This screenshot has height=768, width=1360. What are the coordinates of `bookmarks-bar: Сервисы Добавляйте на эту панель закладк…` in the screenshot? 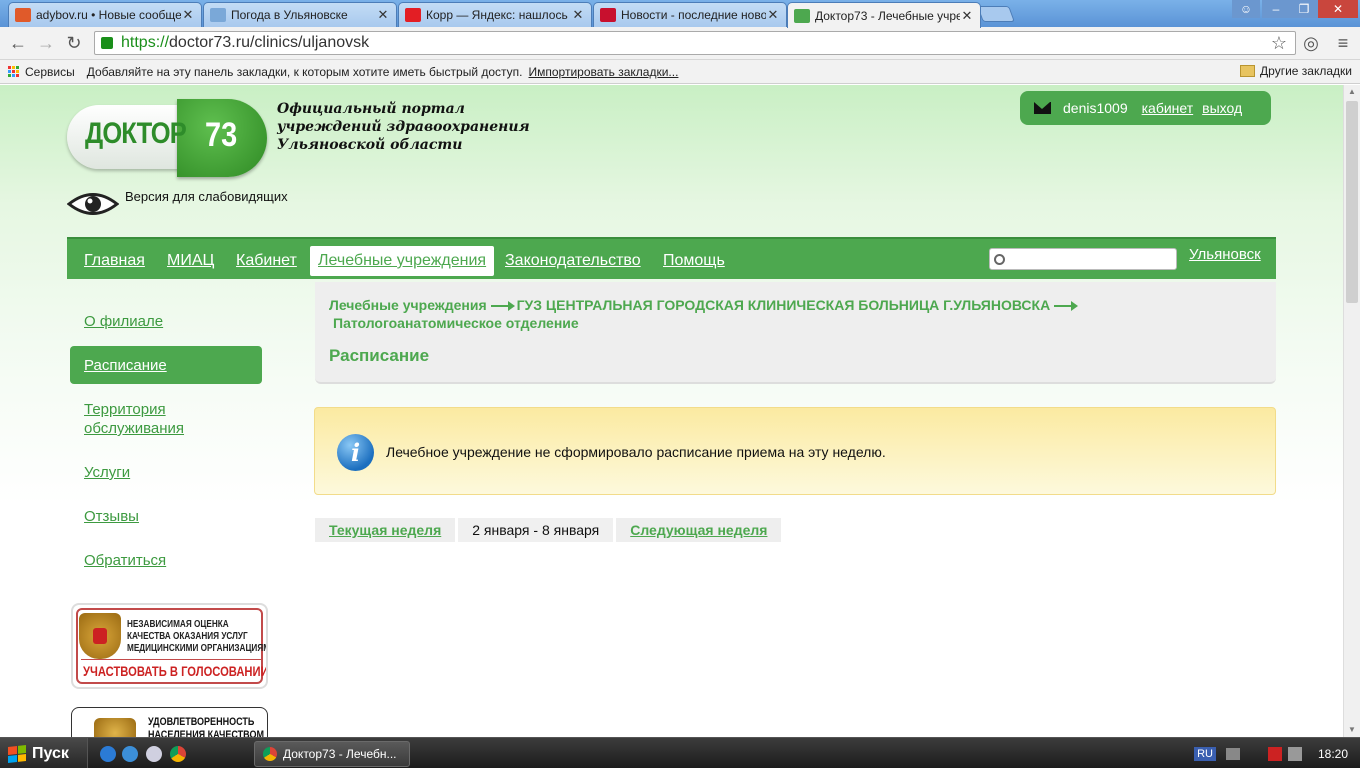 It's located at (680, 72).